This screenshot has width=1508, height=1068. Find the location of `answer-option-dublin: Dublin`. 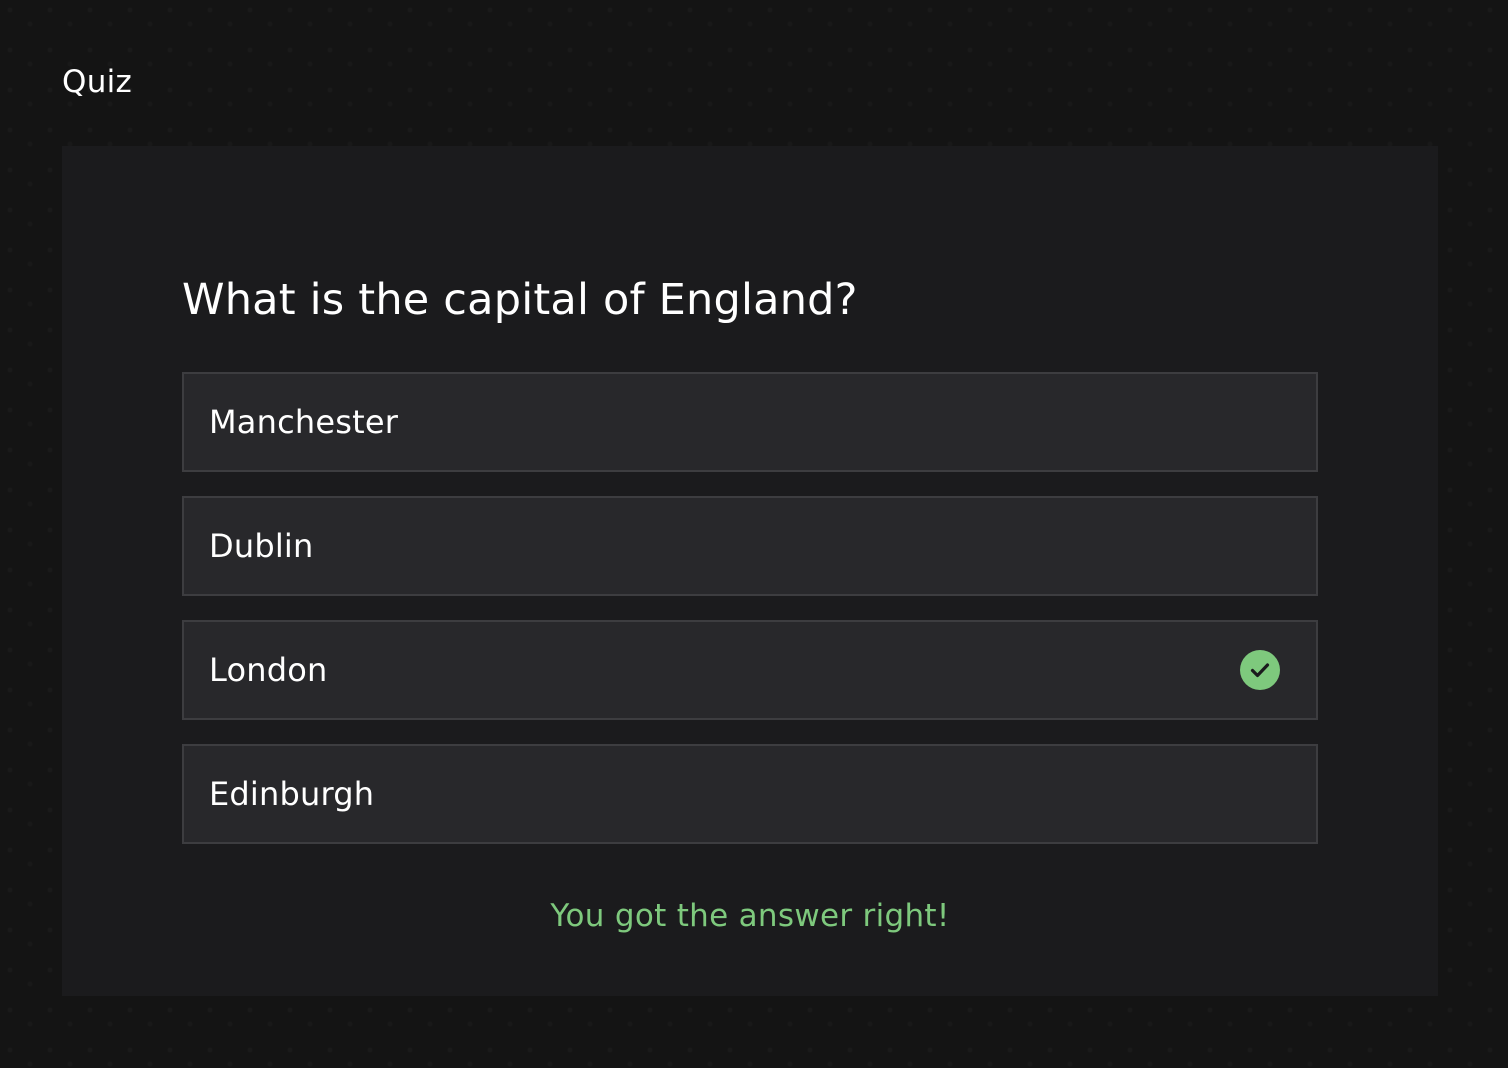

answer-option-dublin: Dublin is located at coordinates (750, 546).